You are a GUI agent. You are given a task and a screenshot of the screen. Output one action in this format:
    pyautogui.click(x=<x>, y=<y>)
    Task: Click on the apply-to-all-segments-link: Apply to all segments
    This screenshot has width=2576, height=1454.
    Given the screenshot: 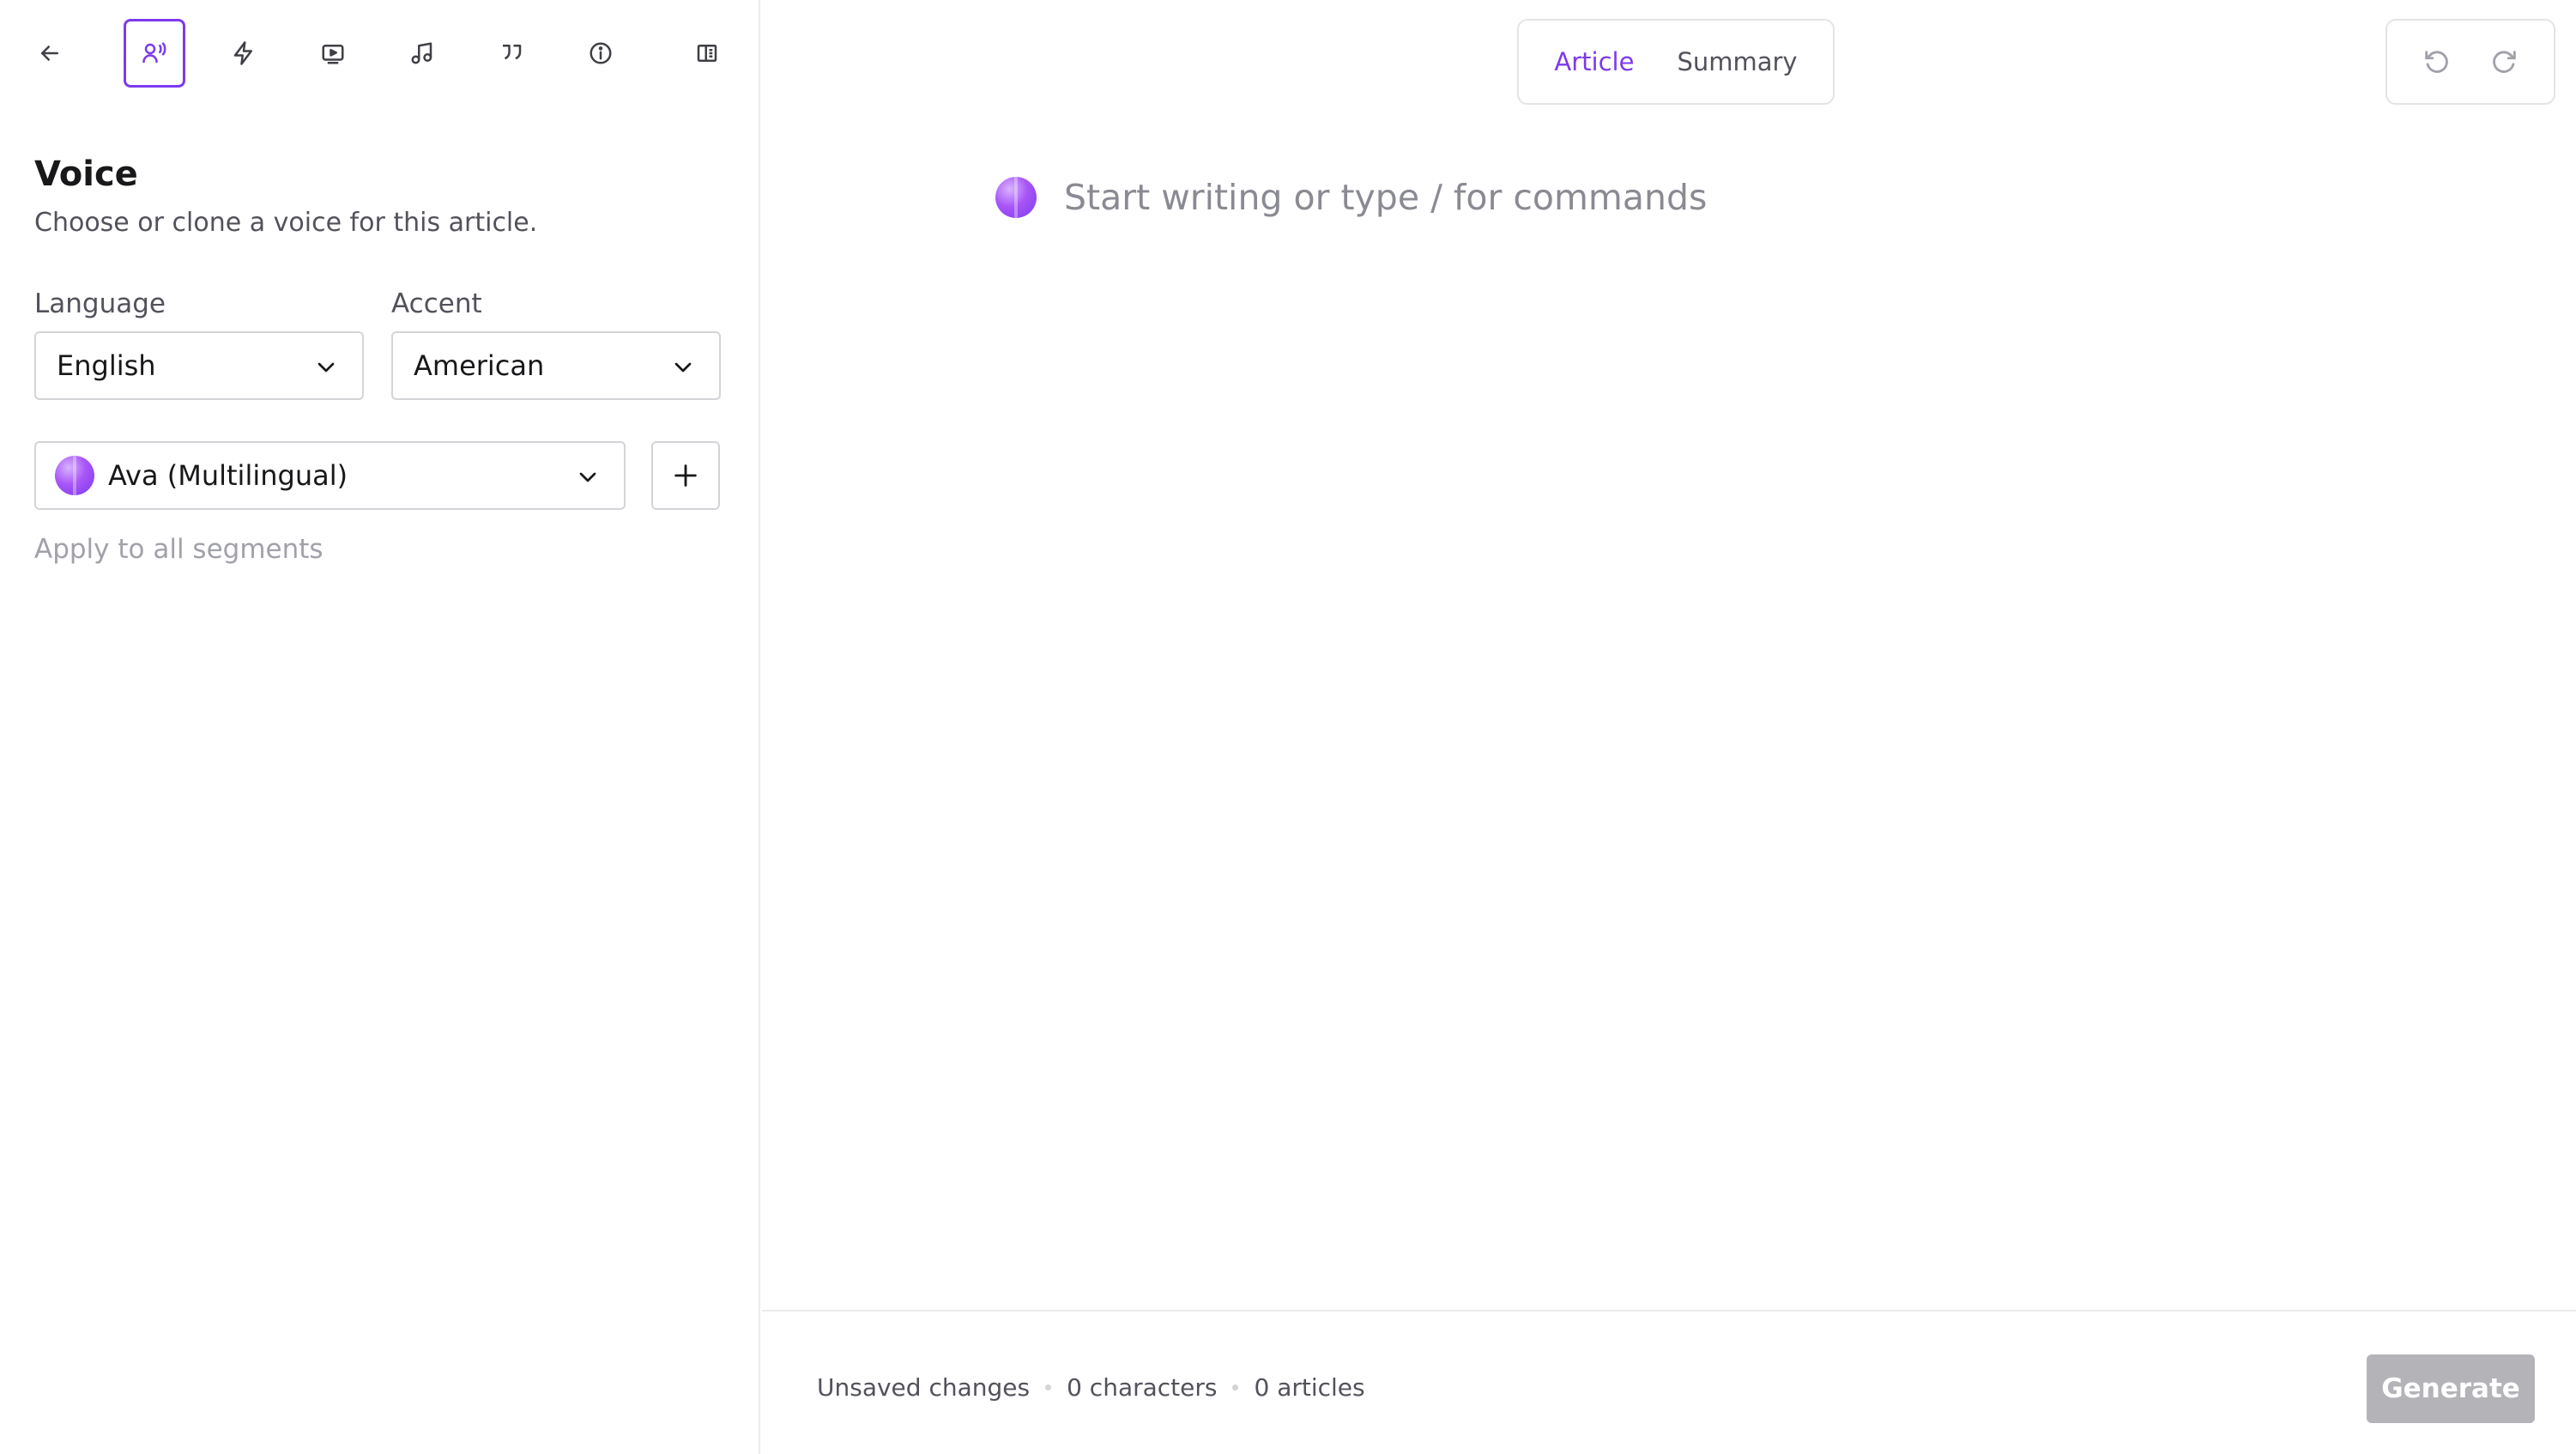 What is the action you would take?
    pyautogui.click(x=179, y=550)
    